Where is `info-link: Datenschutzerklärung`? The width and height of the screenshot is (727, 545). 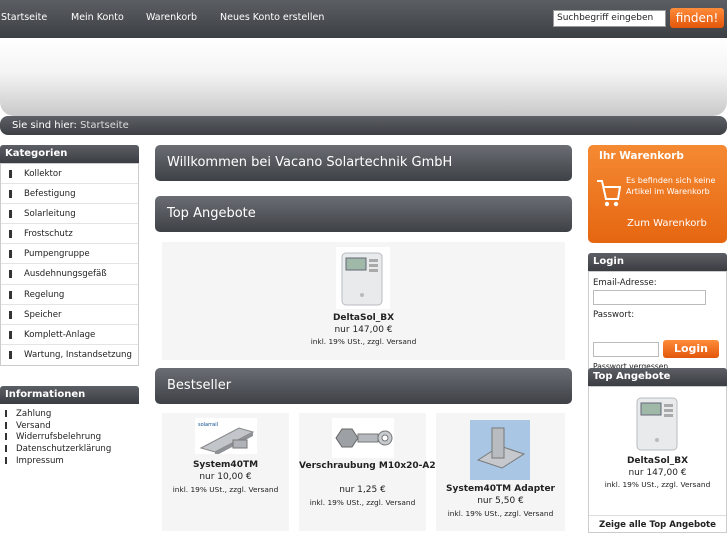 info-link: Datenschutzerklärung is located at coordinates (69, 449).